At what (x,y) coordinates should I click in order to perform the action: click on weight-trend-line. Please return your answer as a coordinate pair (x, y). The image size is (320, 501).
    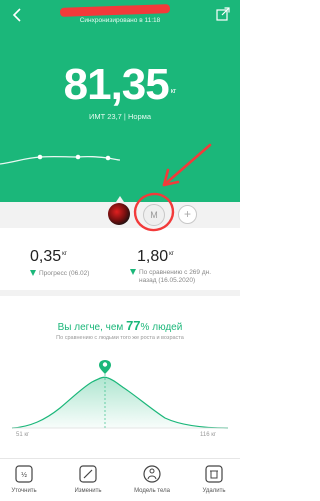
    Looking at the image, I should click on (120, 171).